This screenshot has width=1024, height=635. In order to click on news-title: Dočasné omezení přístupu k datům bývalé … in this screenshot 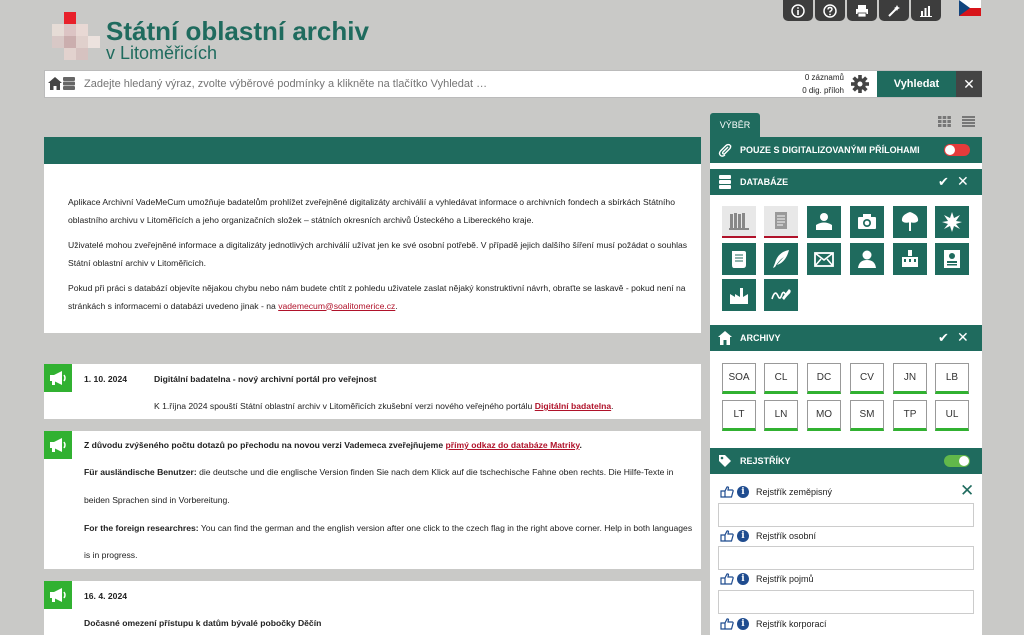, I will do `click(203, 623)`.